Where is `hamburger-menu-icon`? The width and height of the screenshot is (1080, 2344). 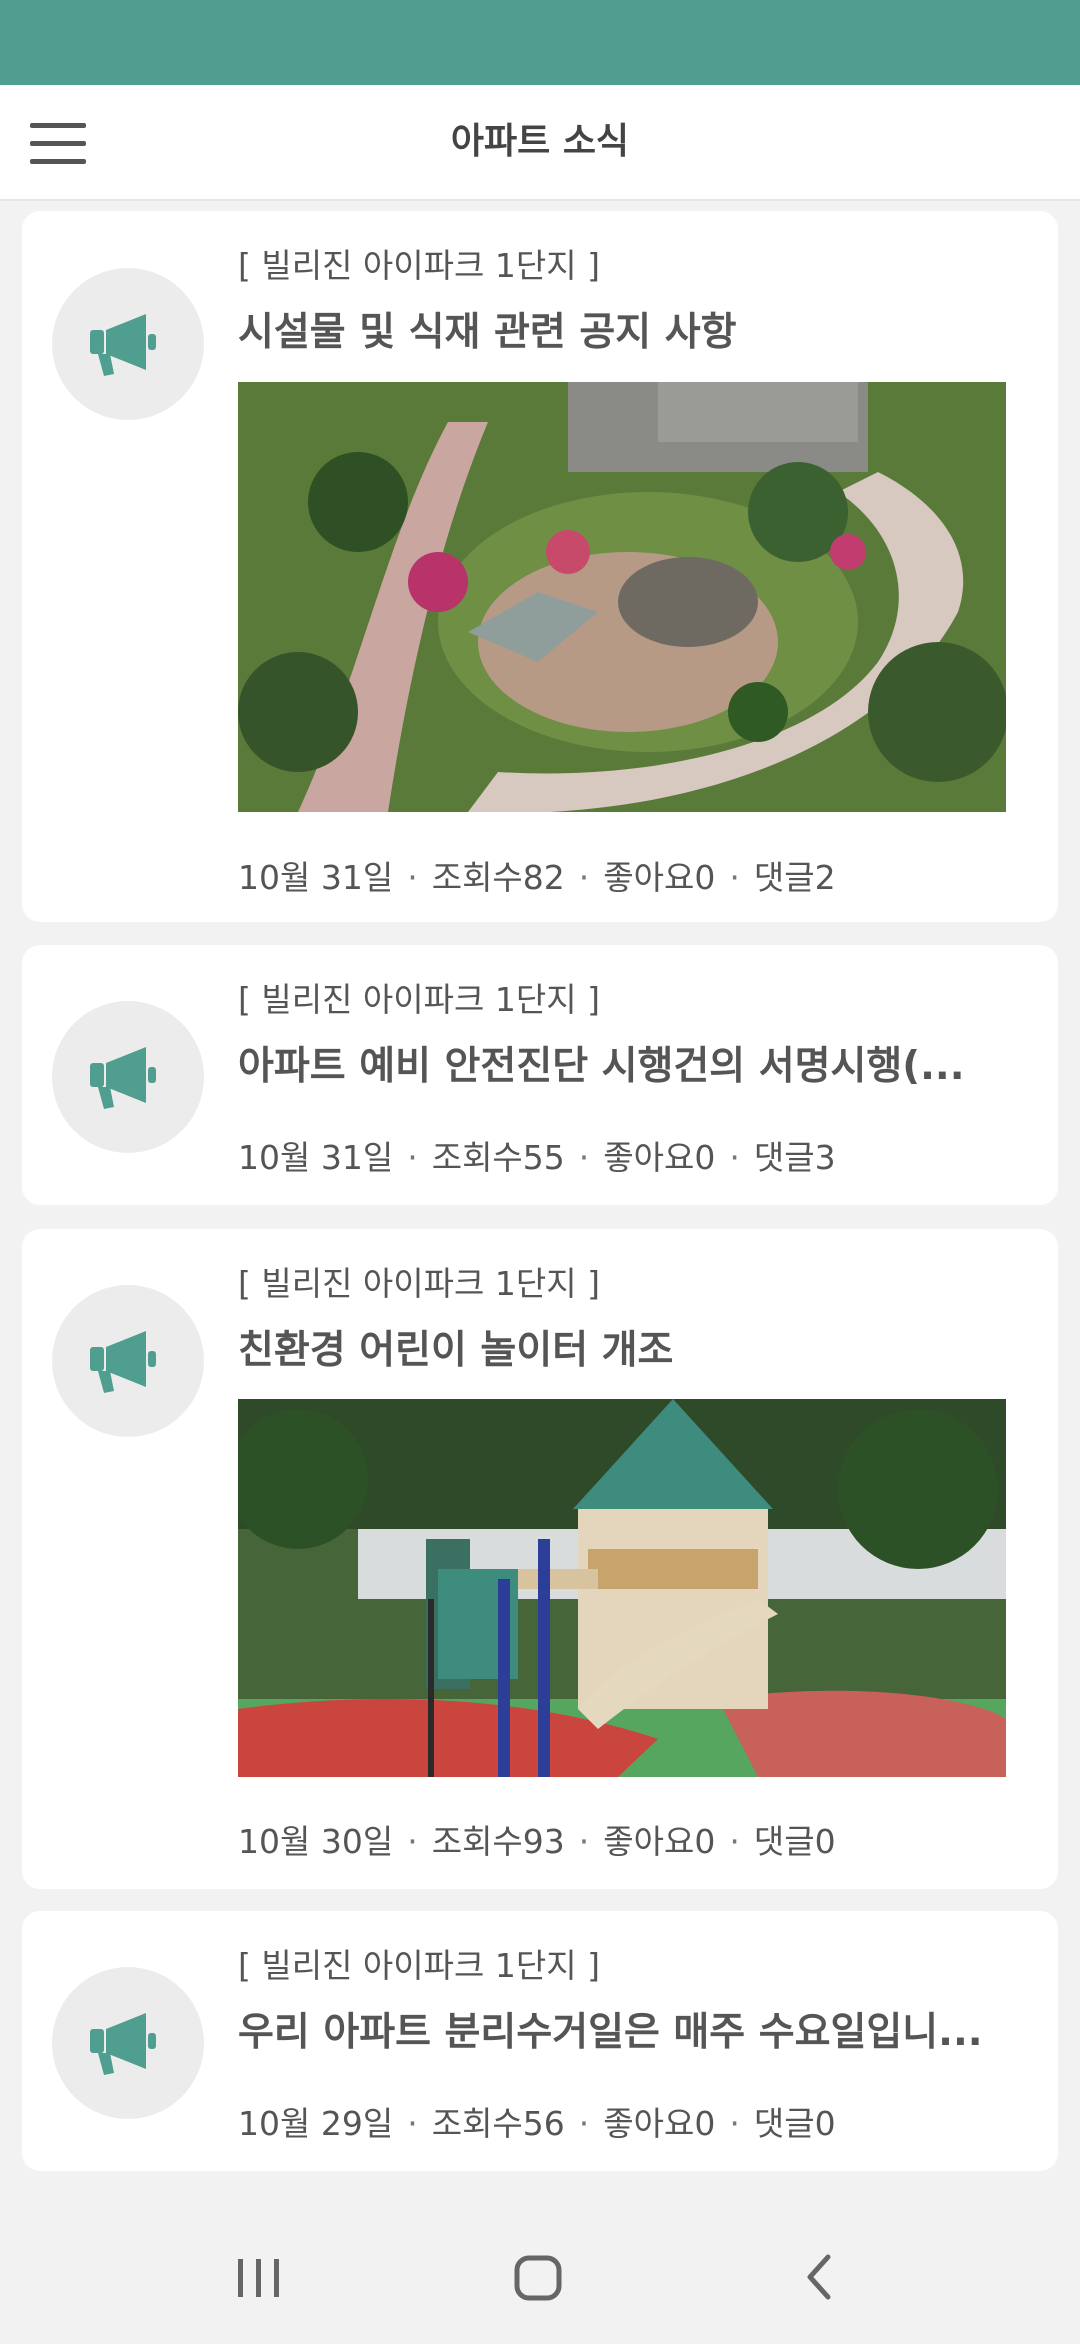
hamburger-menu-icon is located at coordinates (58, 144).